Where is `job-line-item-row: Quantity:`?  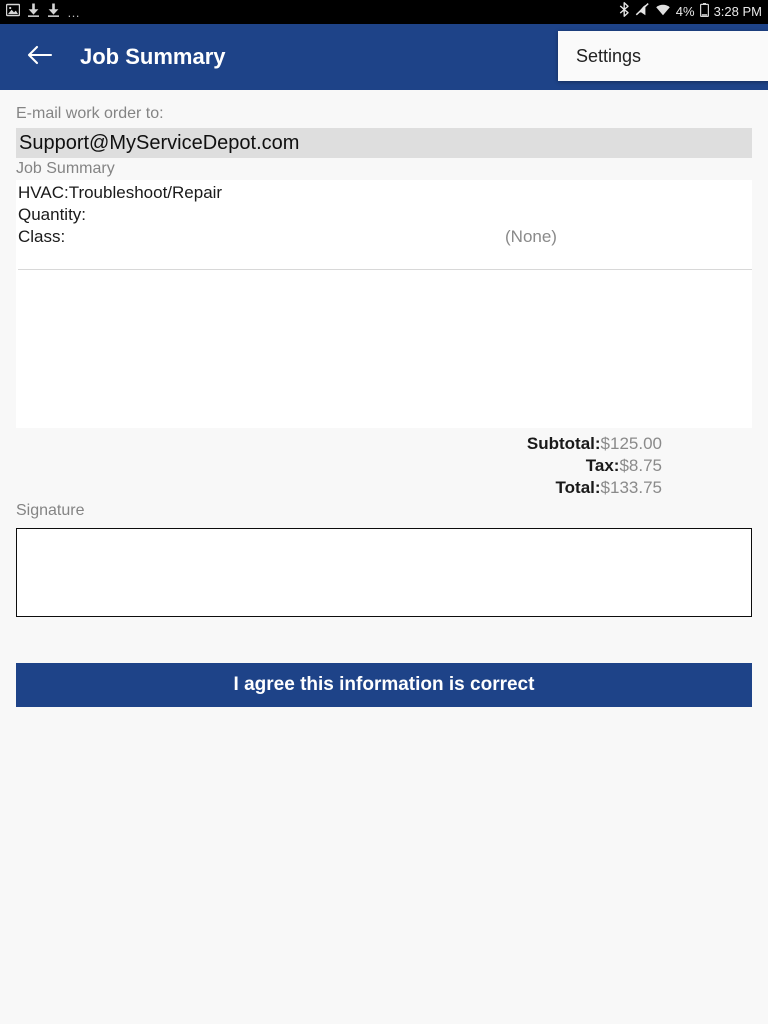 job-line-item-row: Quantity: is located at coordinates (384, 215).